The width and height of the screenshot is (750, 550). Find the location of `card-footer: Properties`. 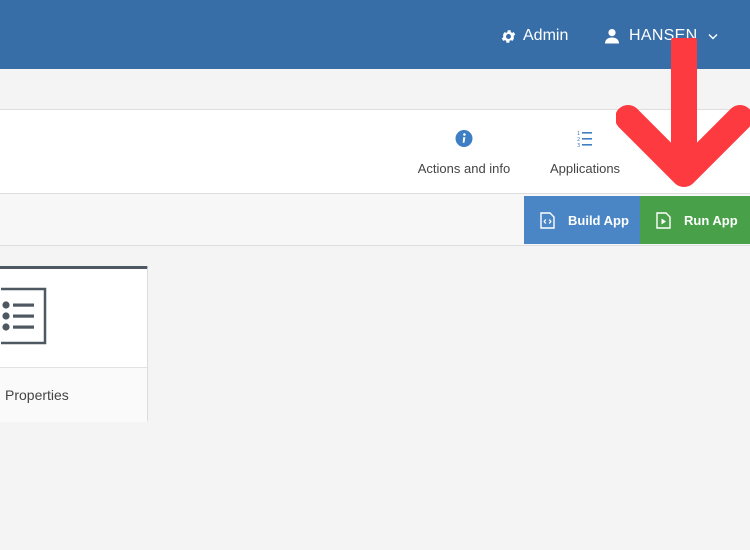

card-footer: Properties is located at coordinates (73, 394).